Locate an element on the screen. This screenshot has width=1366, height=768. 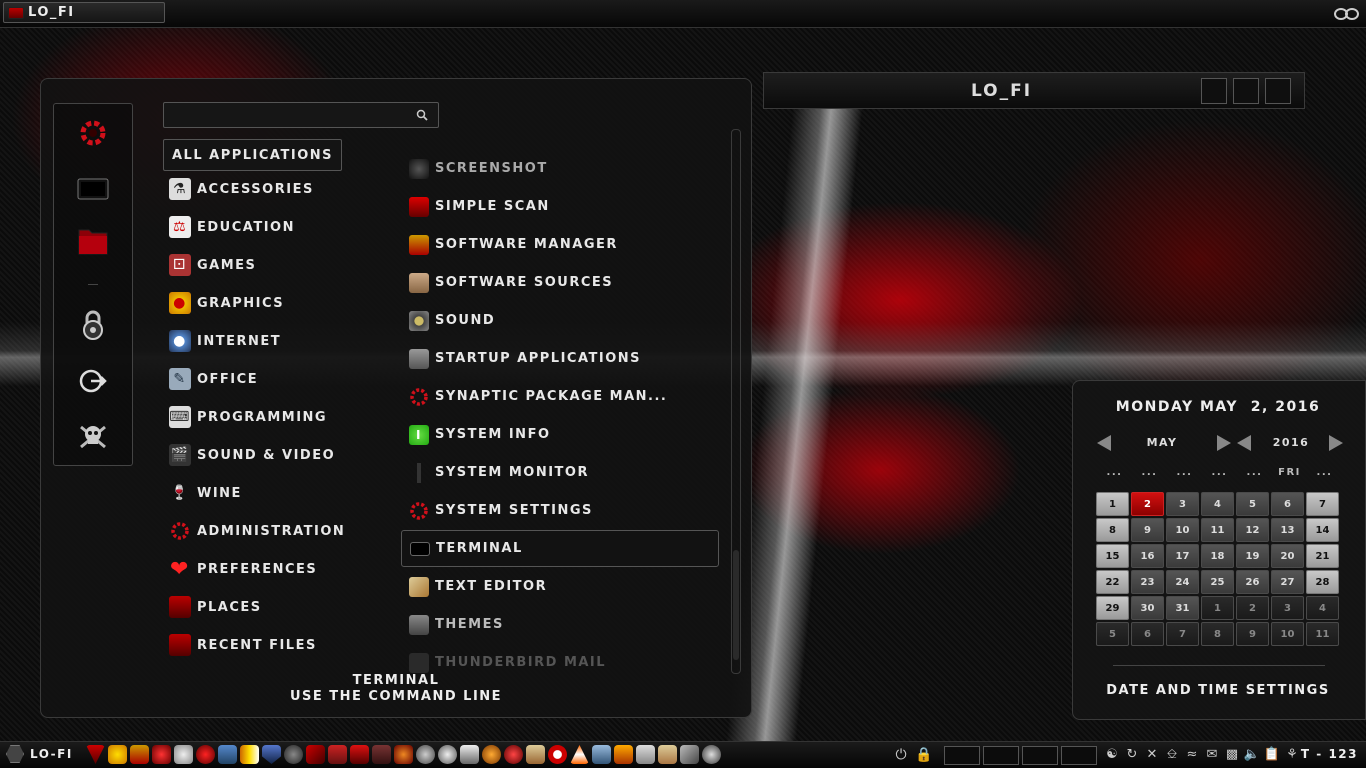
pencil-icon is located at coordinates (689, 754).